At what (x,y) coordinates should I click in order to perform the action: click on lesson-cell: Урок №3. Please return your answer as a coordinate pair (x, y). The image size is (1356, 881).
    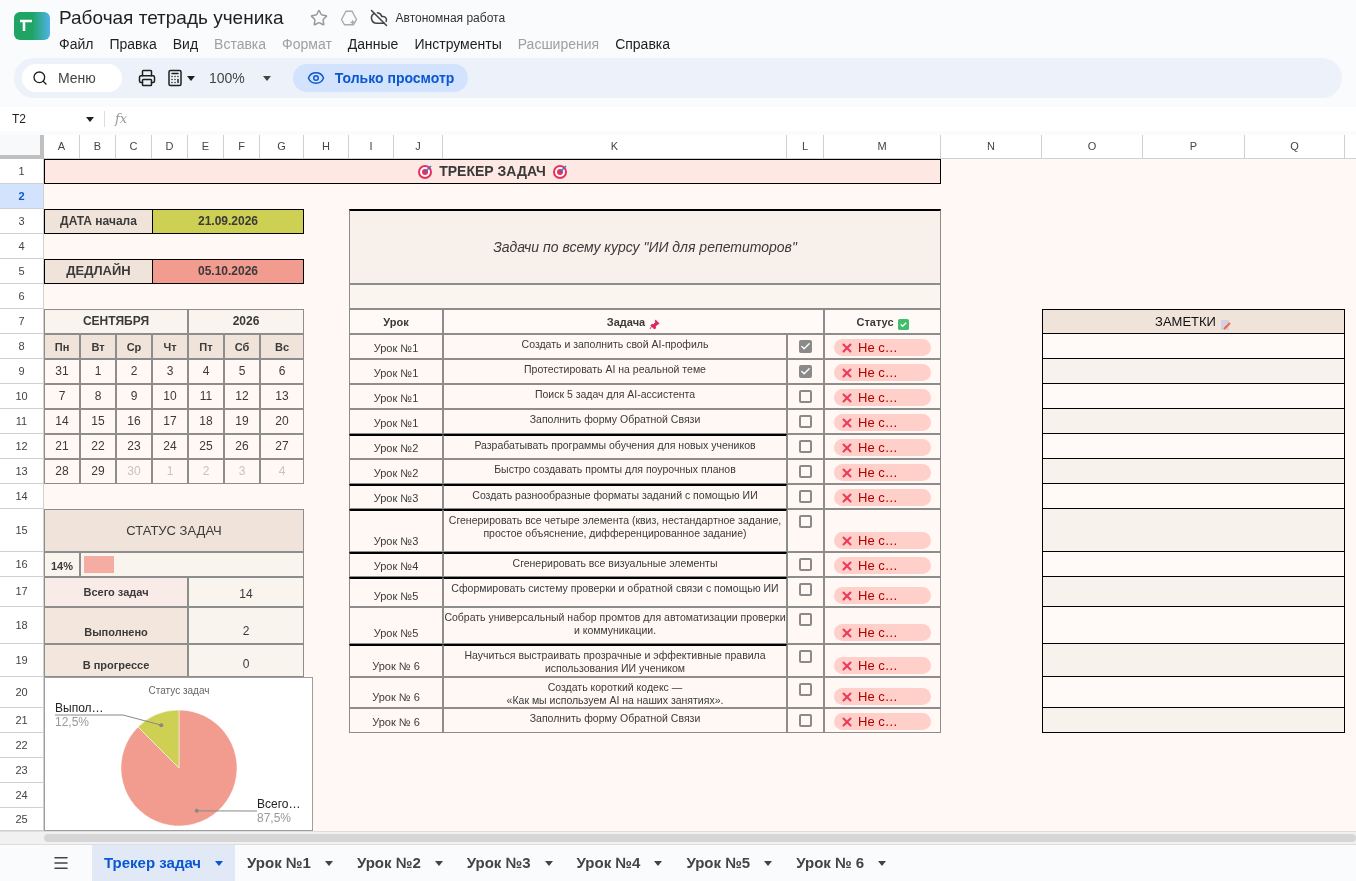
    Looking at the image, I should click on (396, 530).